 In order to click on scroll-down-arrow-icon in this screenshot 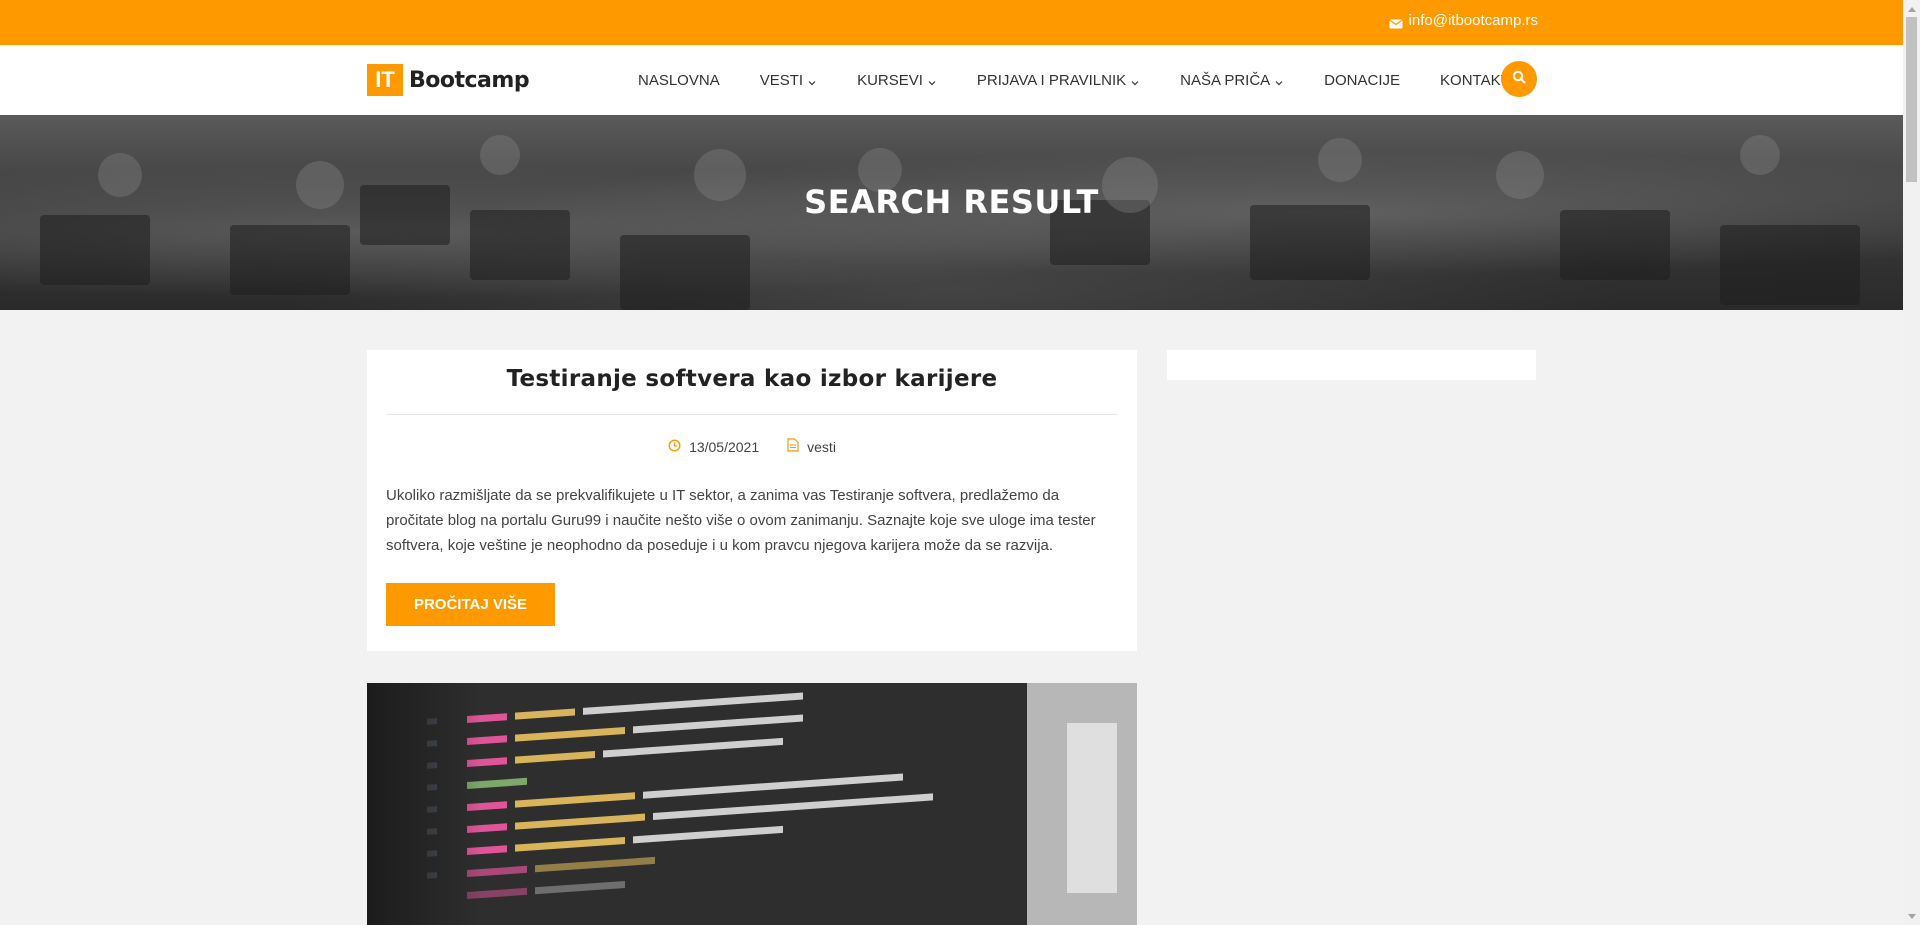, I will do `click(1911, 916)`.